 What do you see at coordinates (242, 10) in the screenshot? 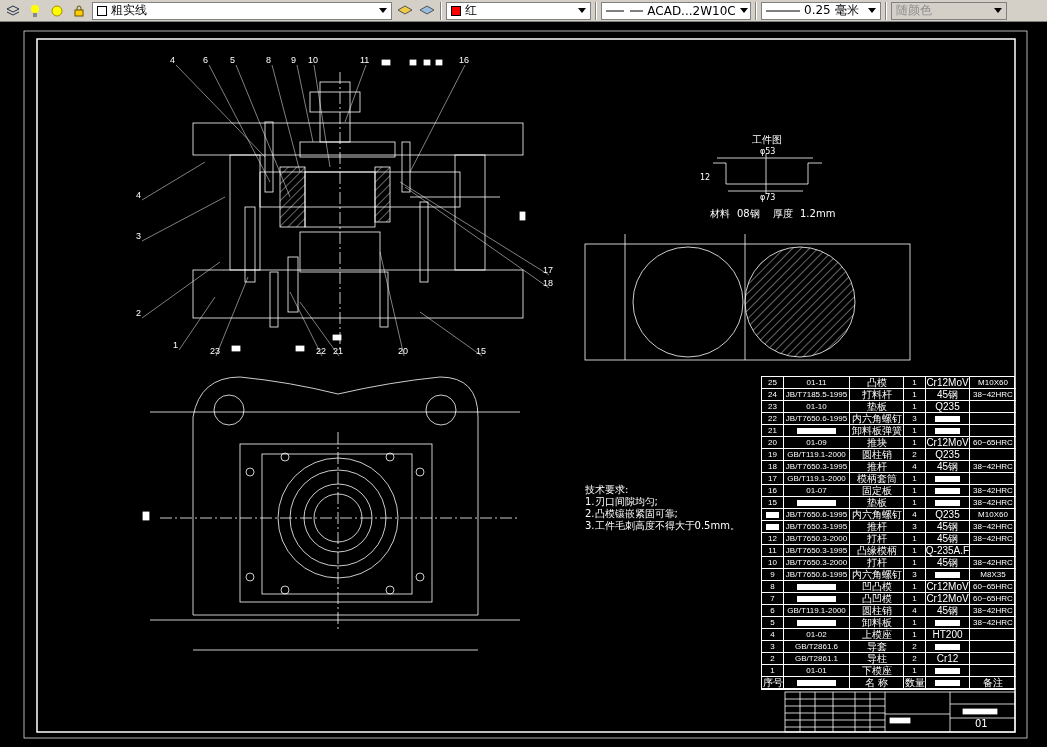
I see `layer-dropdown: 粗实线` at bounding box center [242, 10].